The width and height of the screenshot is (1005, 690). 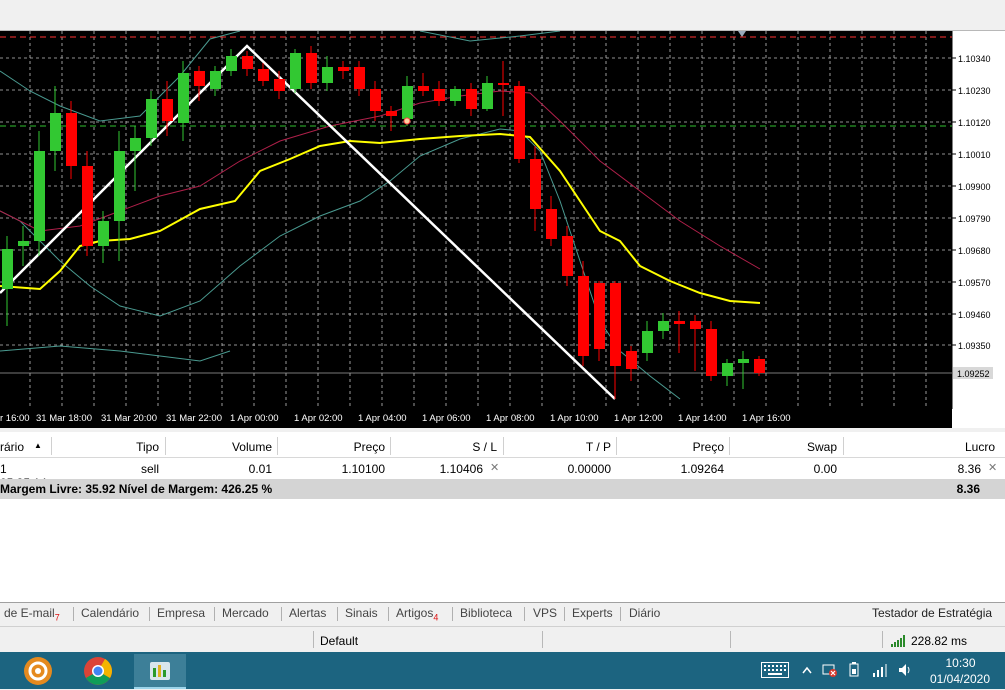 What do you see at coordinates (181, 613) in the screenshot?
I see `tab-company: Empresa` at bounding box center [181, 613].